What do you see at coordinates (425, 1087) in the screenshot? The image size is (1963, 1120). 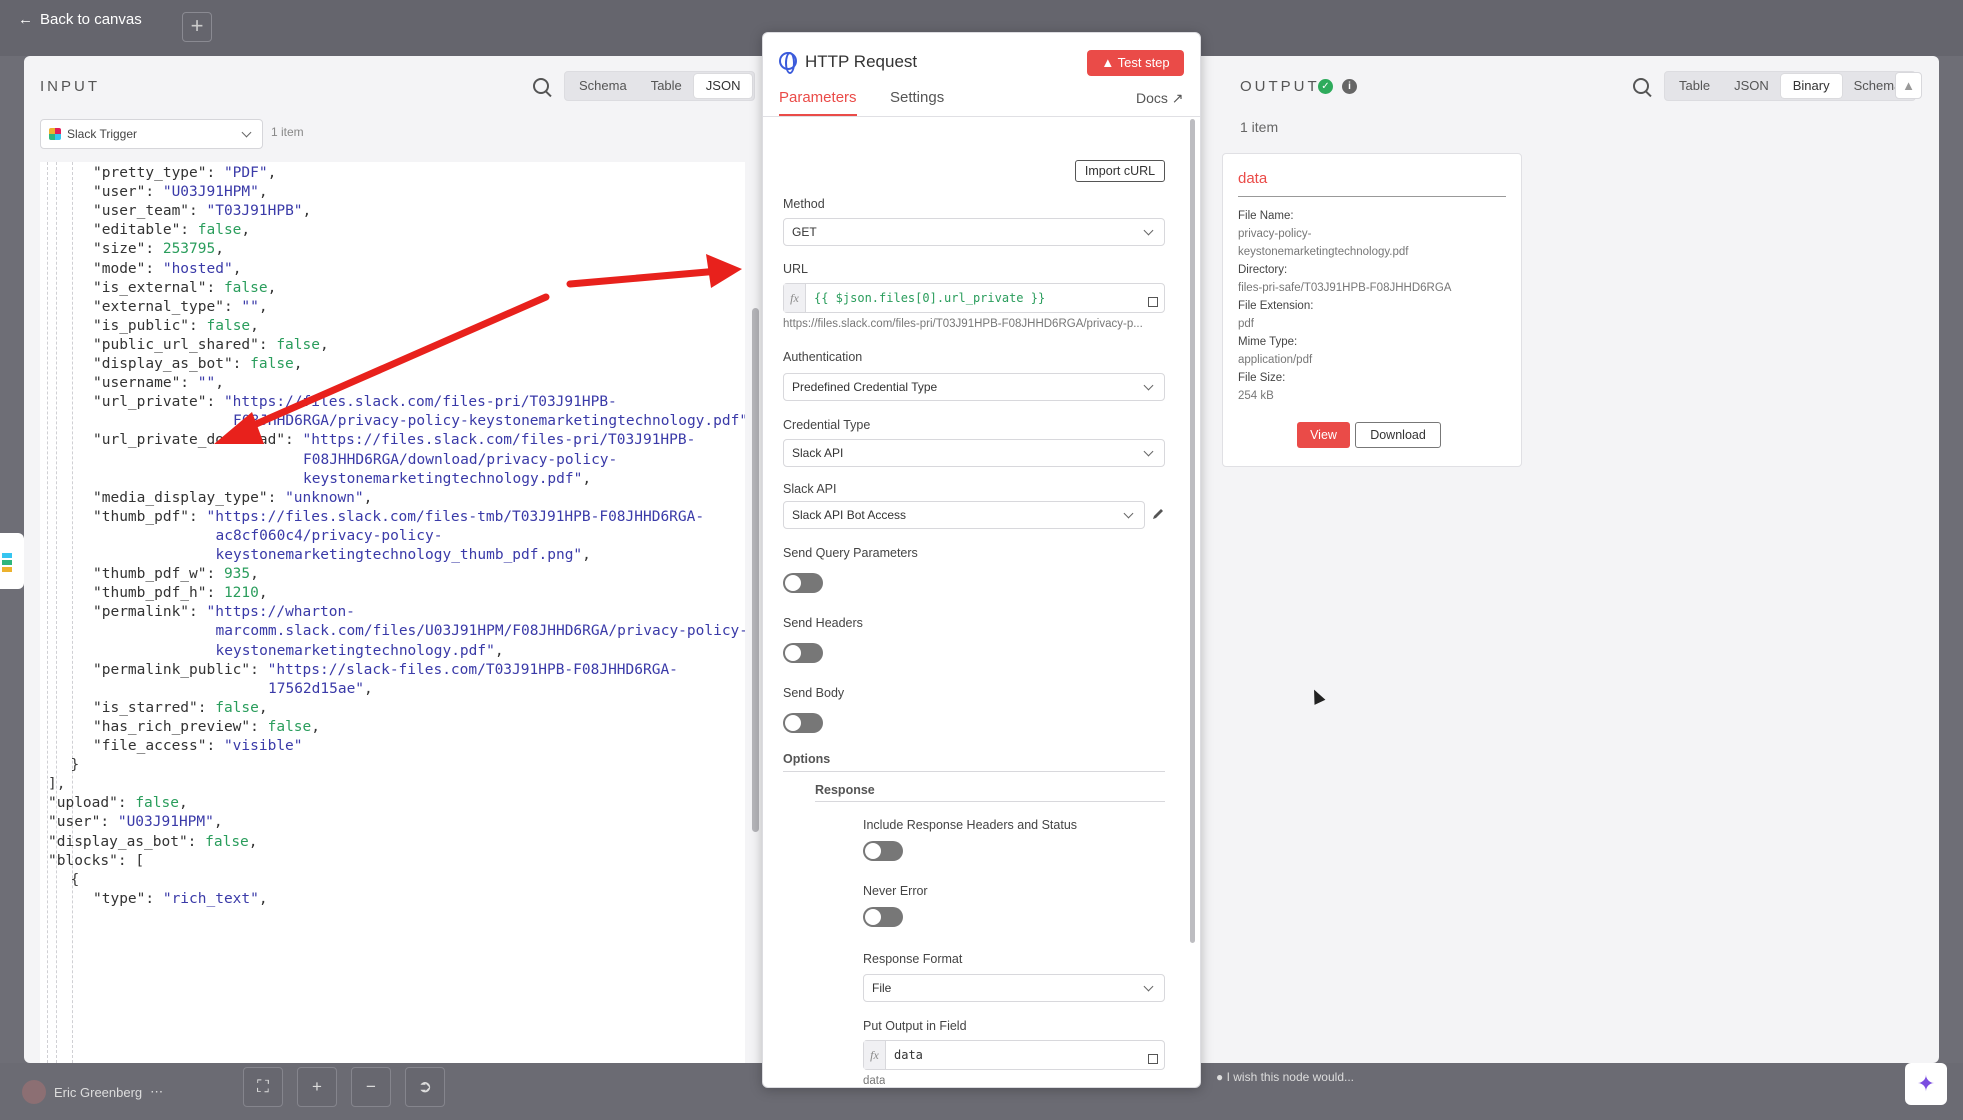 I see `tidy-icon: ➲` at bounding box center [425, 1087].